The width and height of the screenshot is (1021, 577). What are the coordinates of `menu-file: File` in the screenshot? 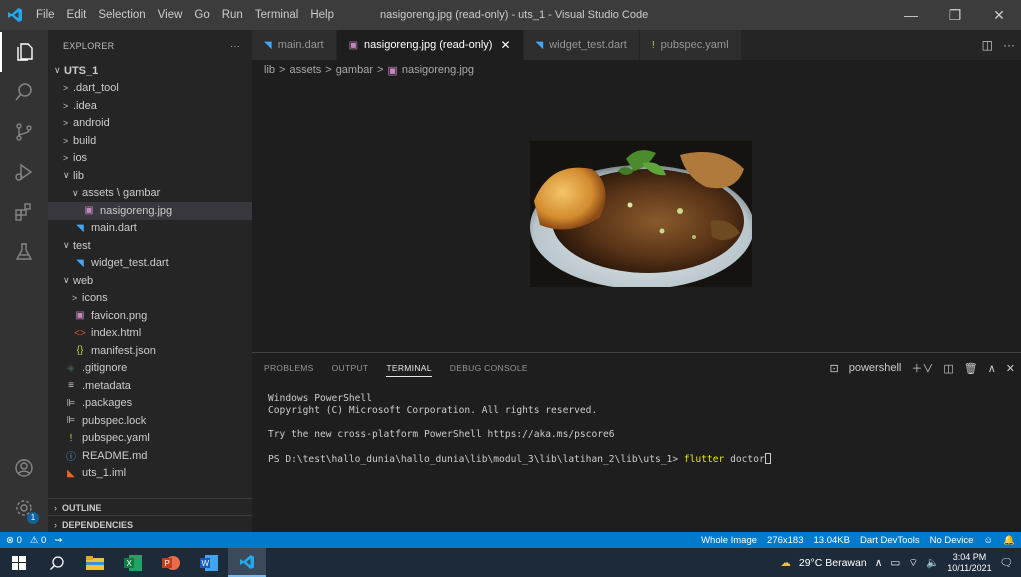 It's located at (45, 15).